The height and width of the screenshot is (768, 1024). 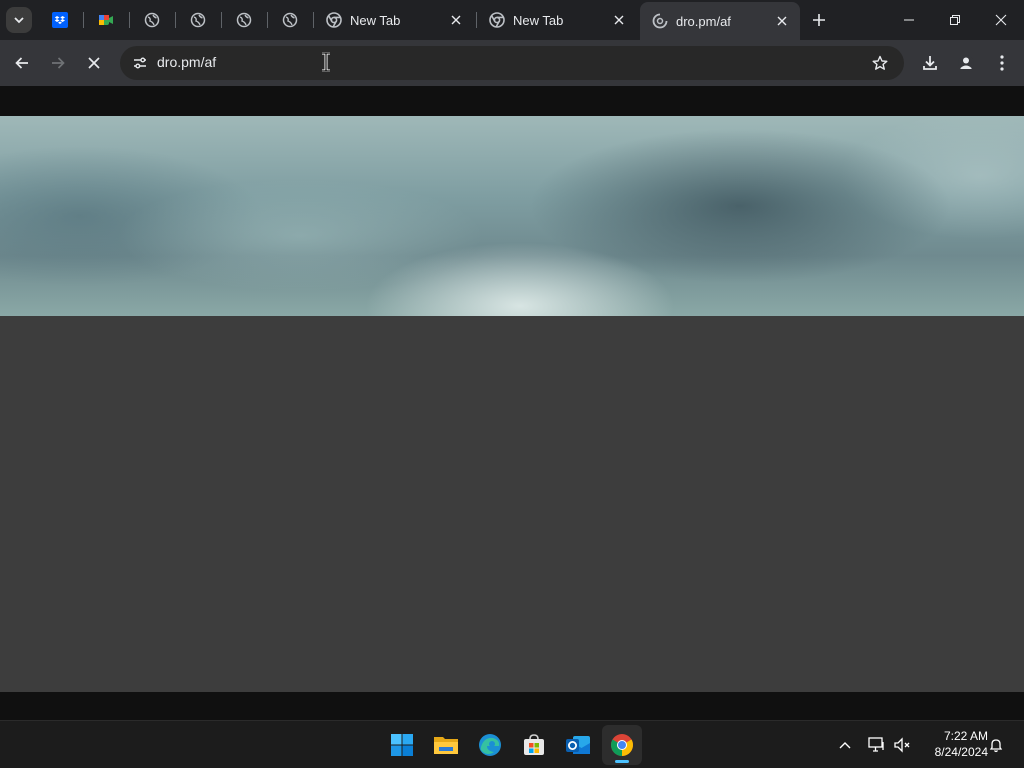 I want to click on downloads-button, so click(x=930, y=63).